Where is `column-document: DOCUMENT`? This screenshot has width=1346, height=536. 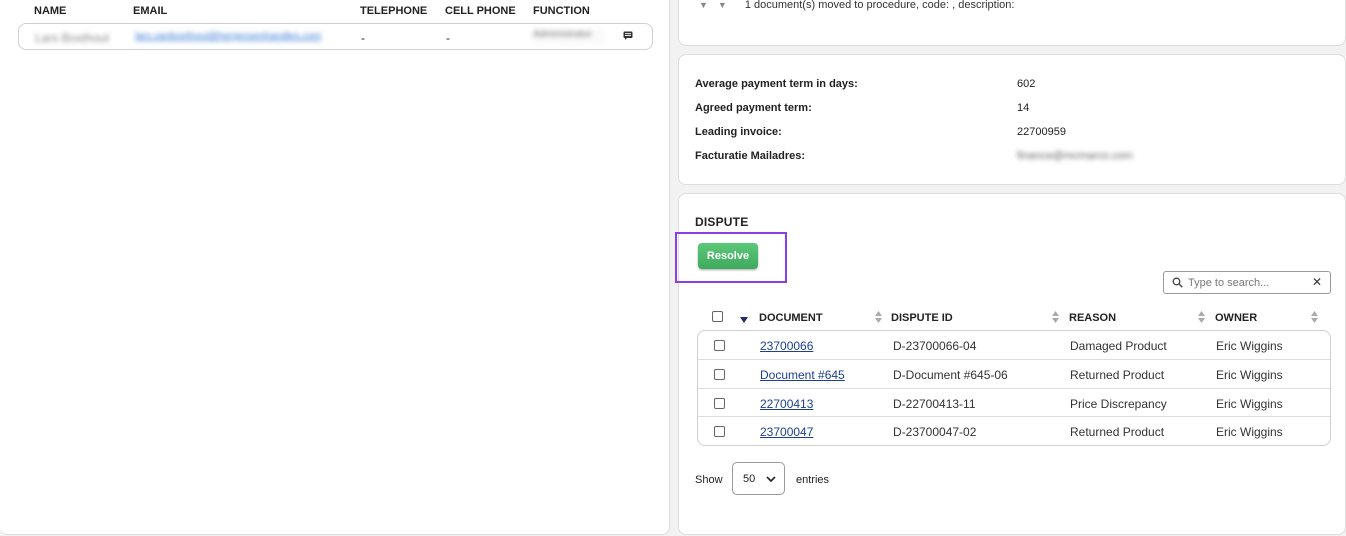
column-document: DOCUMENT is located at coordinates (791, 318).